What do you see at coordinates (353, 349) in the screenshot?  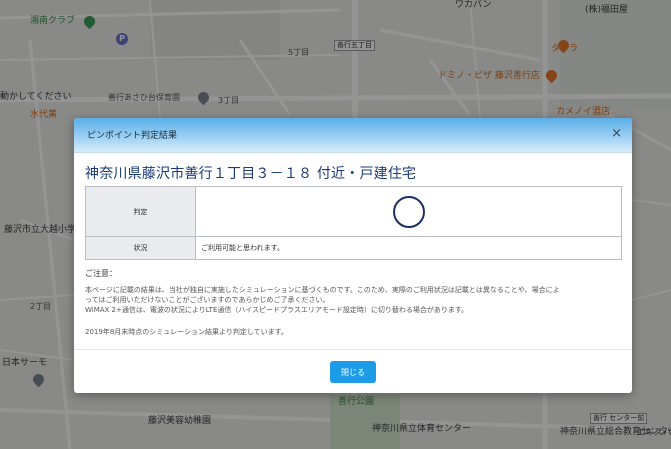 I see `dialog-divider` at bounding box center [353, 349].